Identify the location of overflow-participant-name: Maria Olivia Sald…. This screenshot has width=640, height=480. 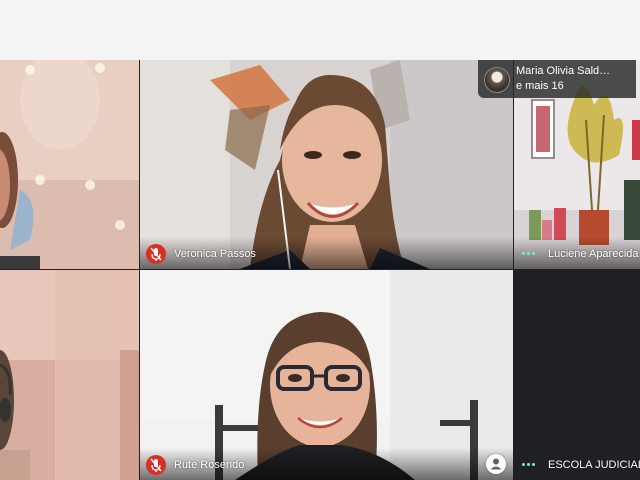
(563, 71).